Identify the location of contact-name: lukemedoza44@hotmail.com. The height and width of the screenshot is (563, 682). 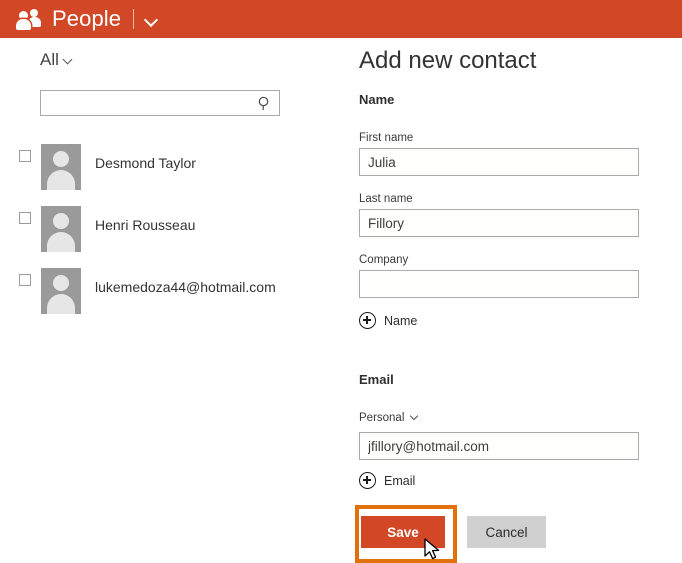
(185, 287).